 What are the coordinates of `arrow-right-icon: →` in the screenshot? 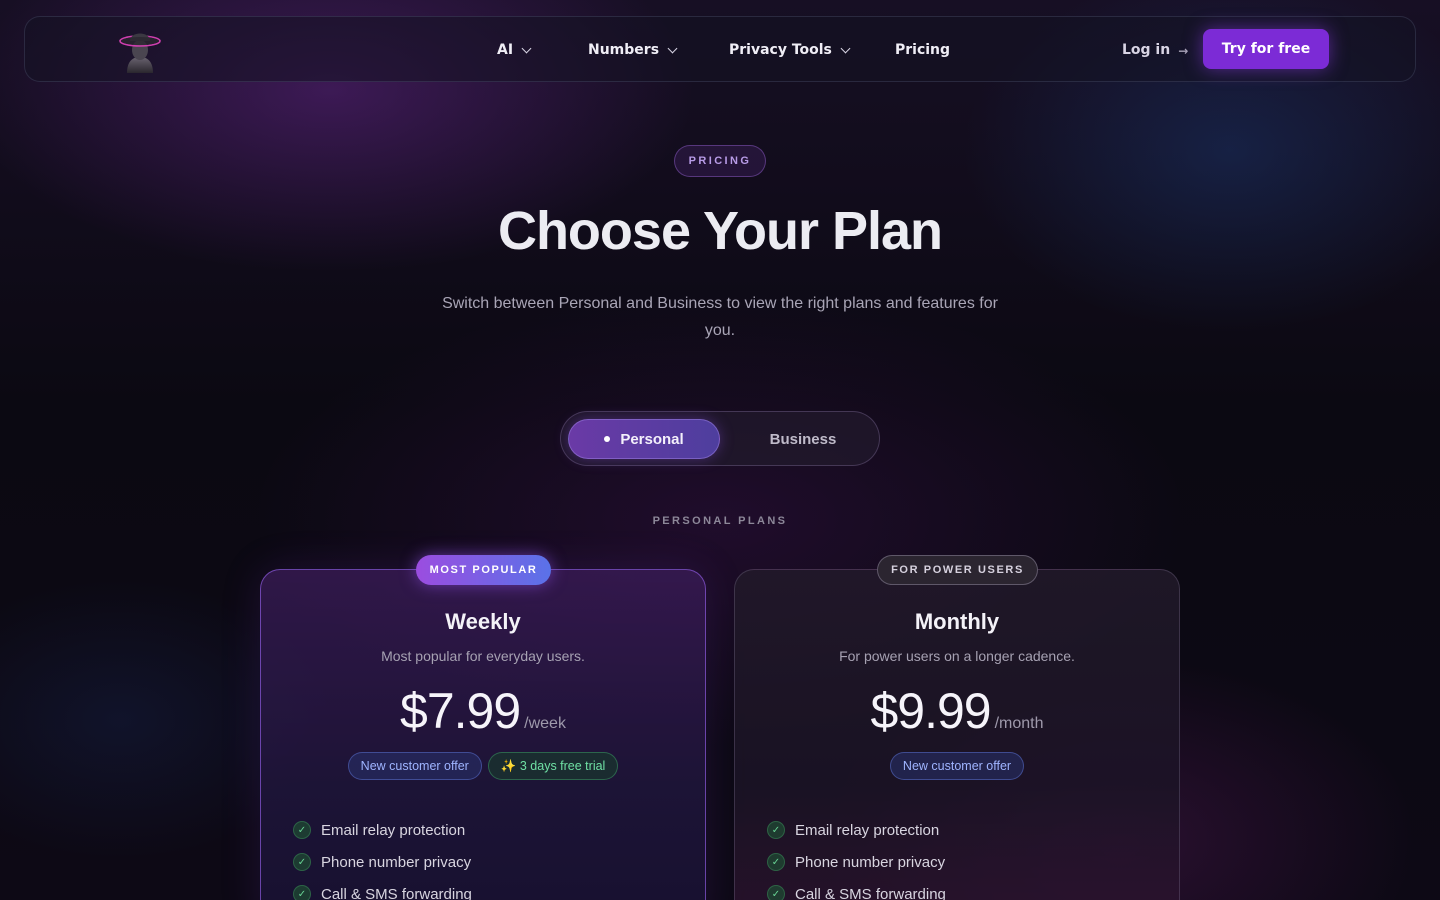 It's located at (1183, 51).